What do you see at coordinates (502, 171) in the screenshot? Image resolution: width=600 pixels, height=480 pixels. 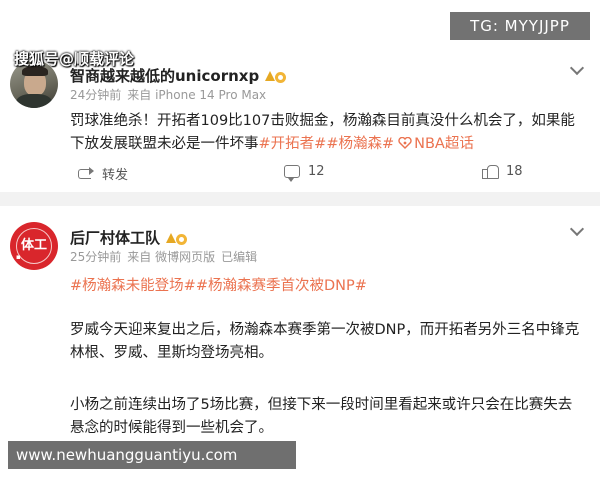 I see `like-button: 18` at bounding box center [502, 171].